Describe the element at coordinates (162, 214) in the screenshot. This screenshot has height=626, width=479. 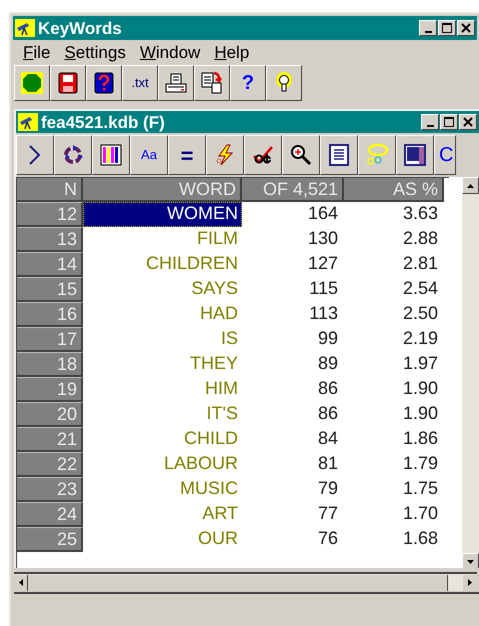
I see `word-cell: WOMEN` at that location.